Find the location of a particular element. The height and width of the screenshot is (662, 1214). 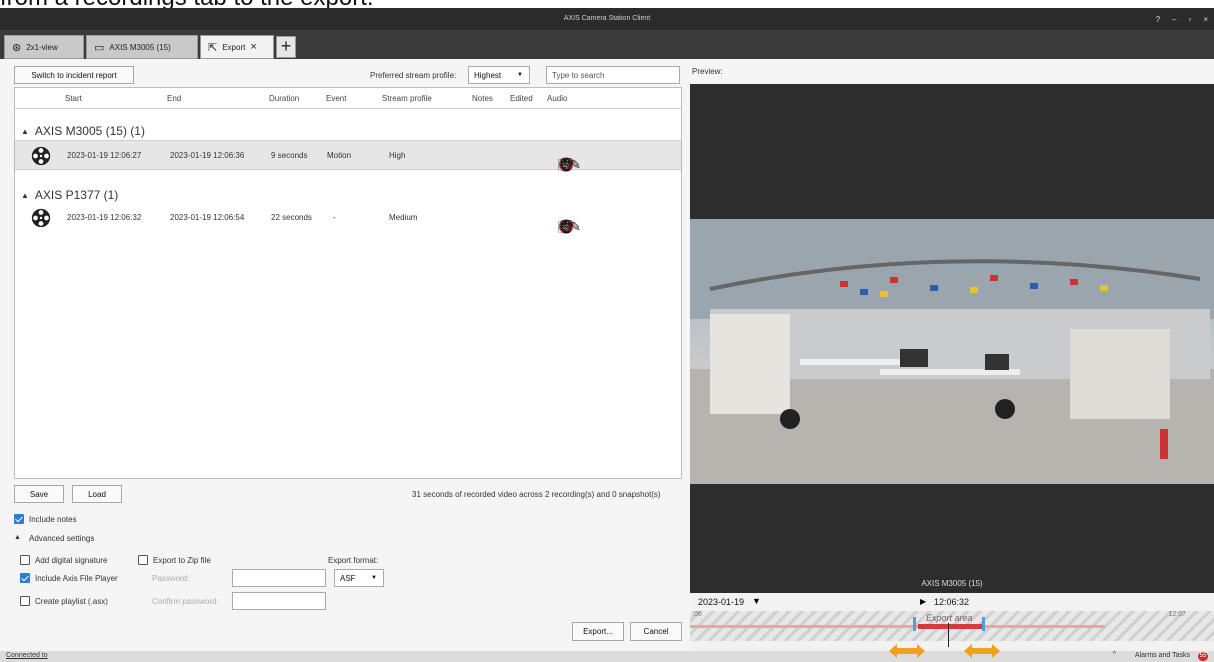

cell-duration: 9 seconds is located at coordinates (289, 155).